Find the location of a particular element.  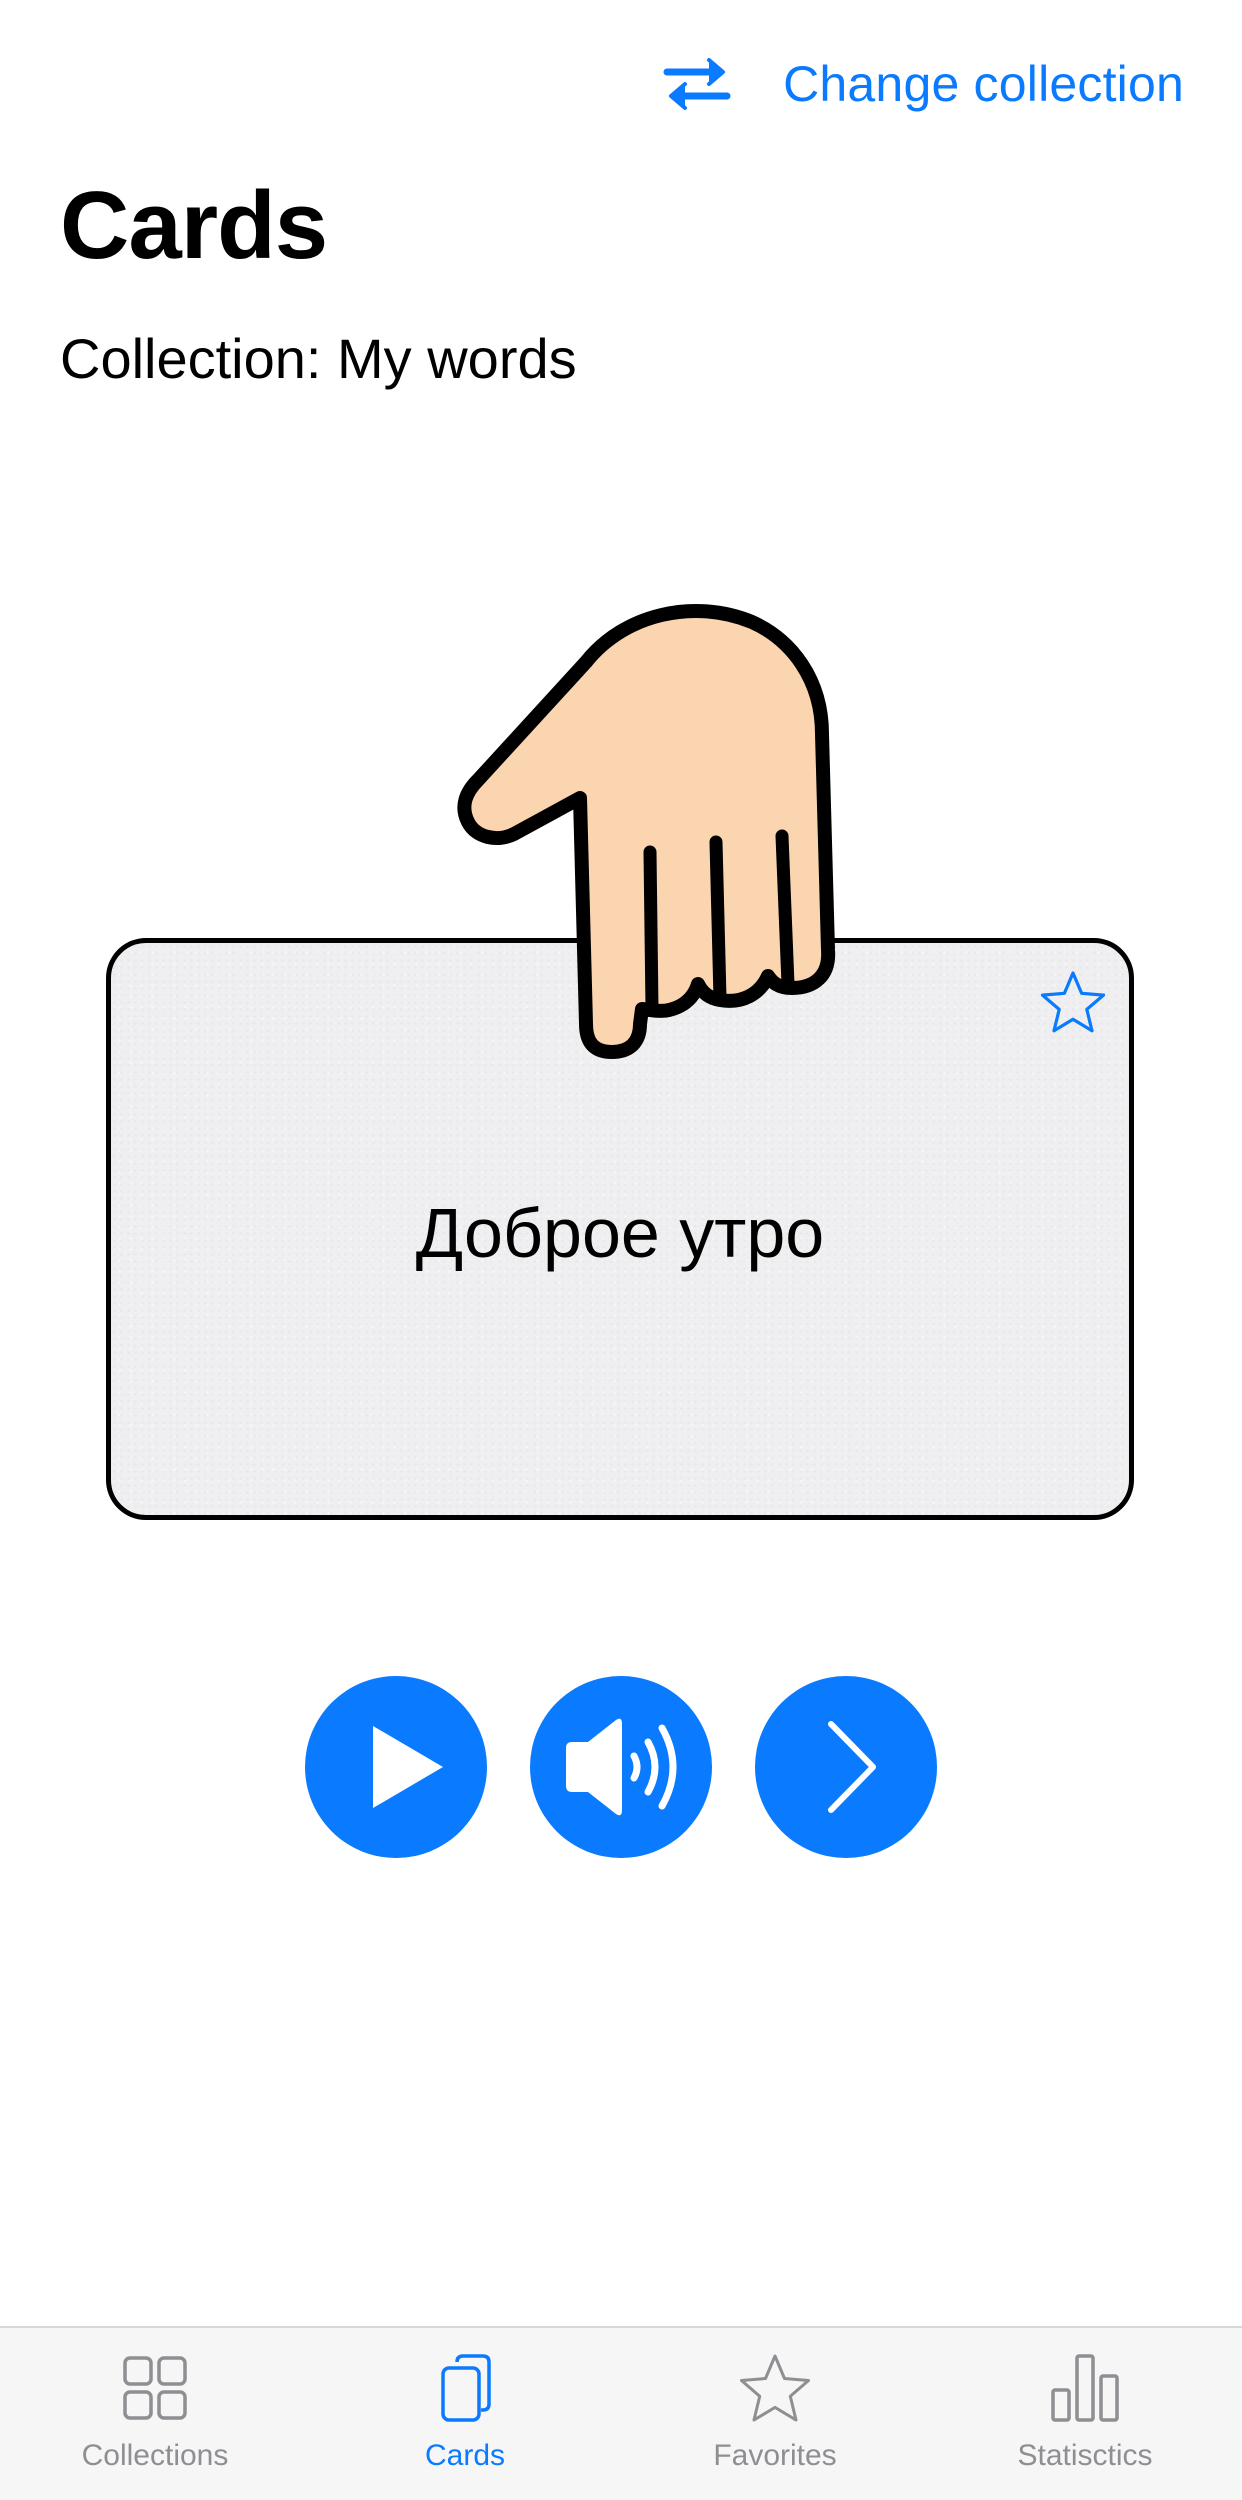

change-collection-button: Change collection is located at coordinates (922, 84).